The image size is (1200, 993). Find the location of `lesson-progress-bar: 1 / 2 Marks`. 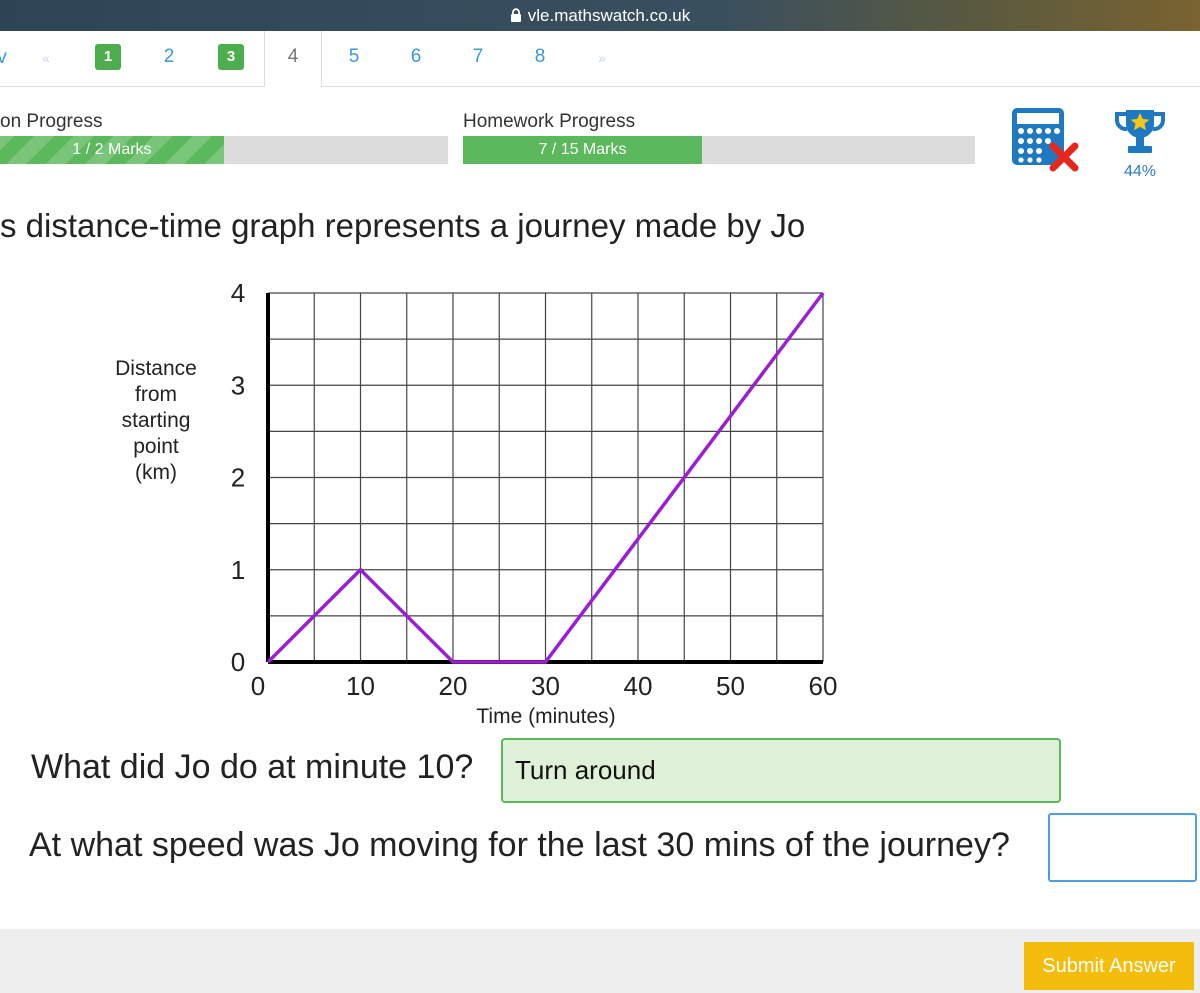

lesson-progress-bar: 1 / 2 Marks is located at coordinates (224, 150).